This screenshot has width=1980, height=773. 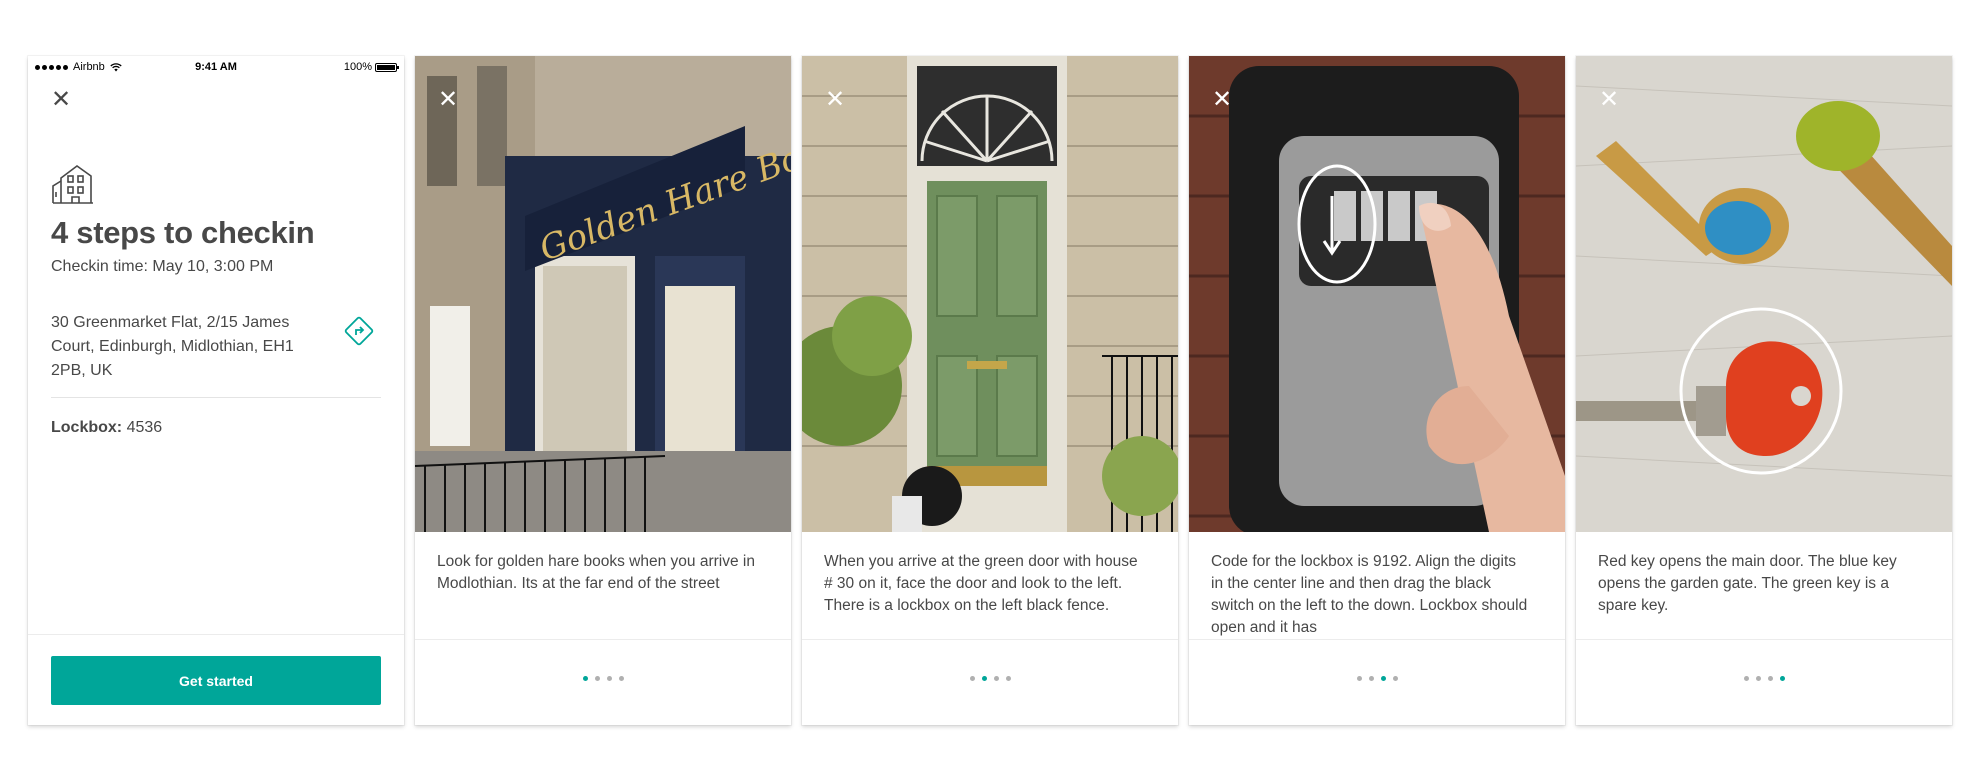 I want to click on get-started-button: Get started, so click(x=216, y=680).